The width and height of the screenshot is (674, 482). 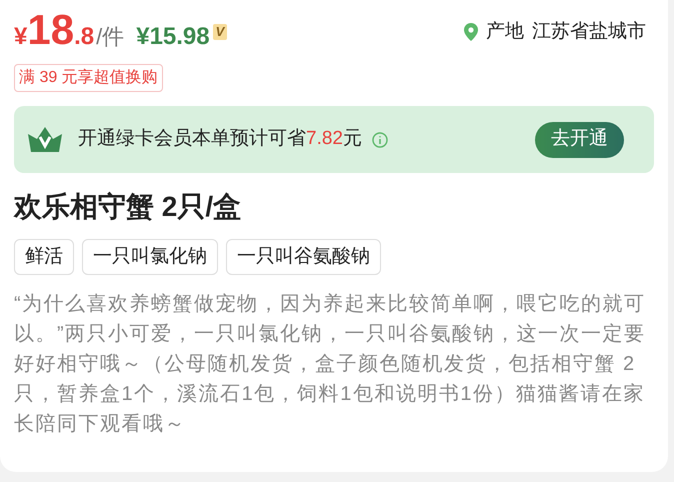 What do you see at coordinates (471, 32) in the screenshot?
I see `location-pin-icon` at bounding box center [471, 32].